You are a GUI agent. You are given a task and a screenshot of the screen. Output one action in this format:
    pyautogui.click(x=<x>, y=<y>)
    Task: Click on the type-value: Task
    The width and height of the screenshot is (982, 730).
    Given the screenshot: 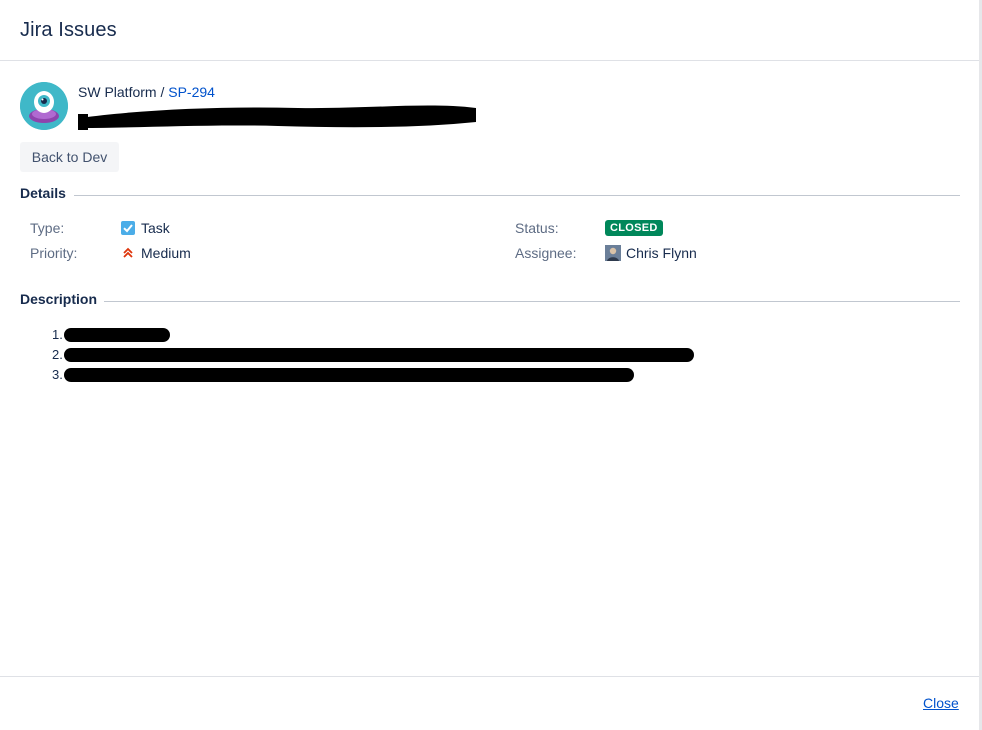 What is the action you would take?
    pyautogui.click(x=145, y=228)
    